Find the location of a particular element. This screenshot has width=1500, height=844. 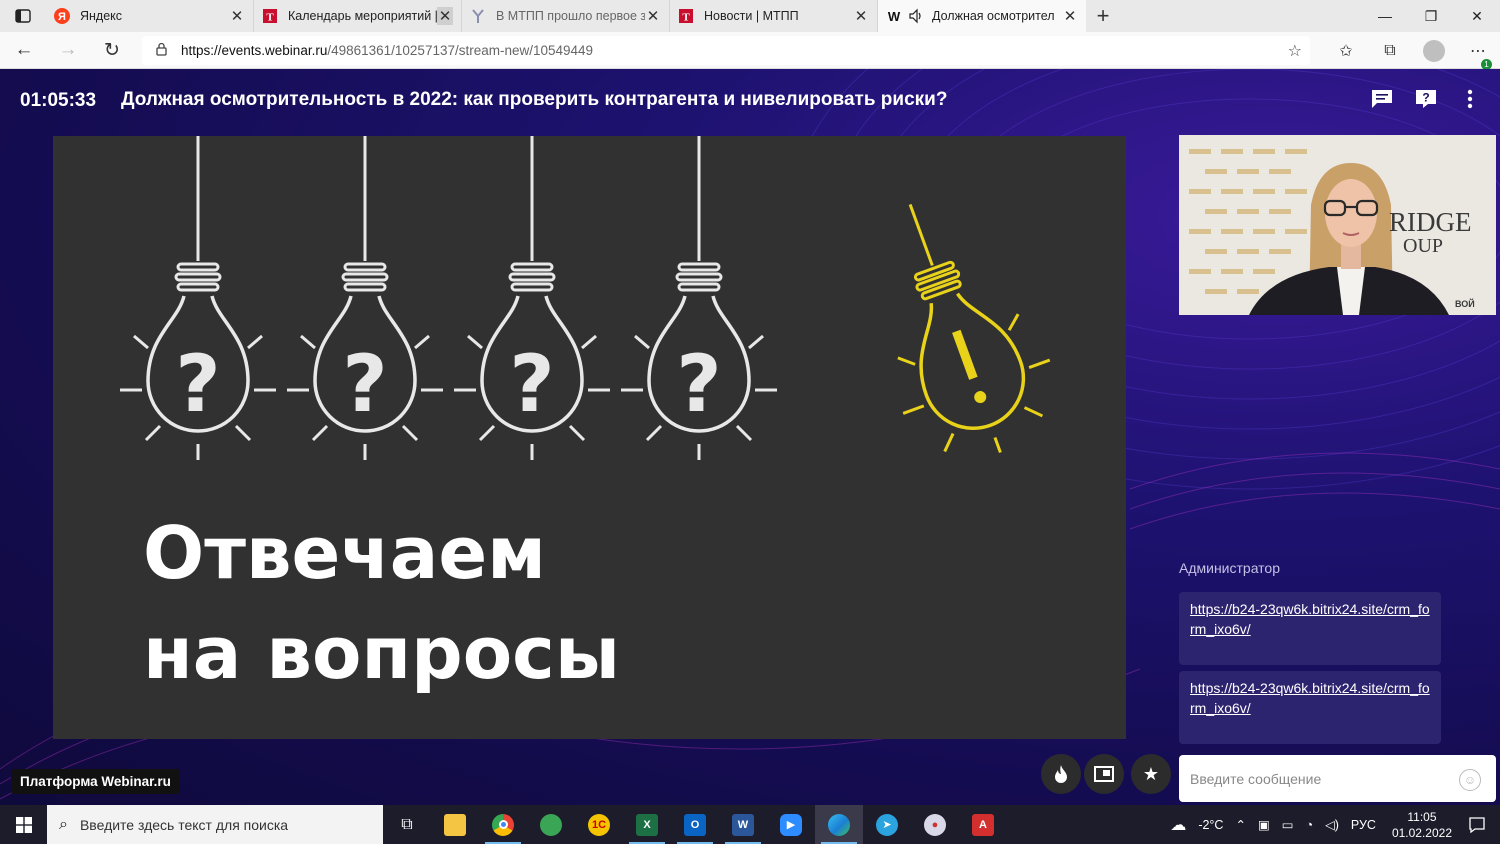

tab-webinar: W Должная осмотрител ✕ is located at coordinates (982, 16).